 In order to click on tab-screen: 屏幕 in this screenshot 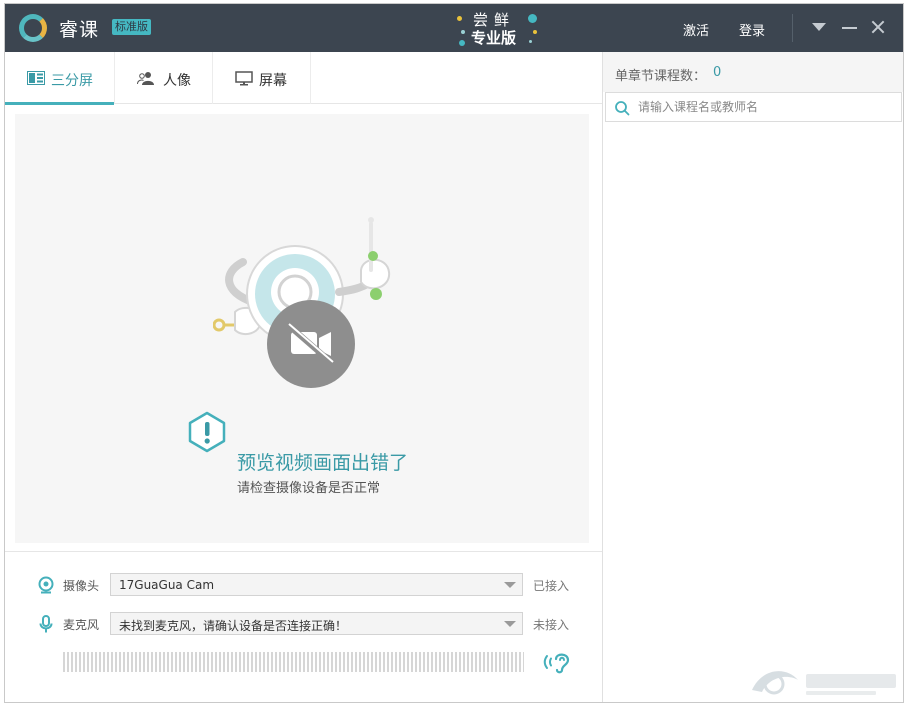, I will do `click(262, 78)`.